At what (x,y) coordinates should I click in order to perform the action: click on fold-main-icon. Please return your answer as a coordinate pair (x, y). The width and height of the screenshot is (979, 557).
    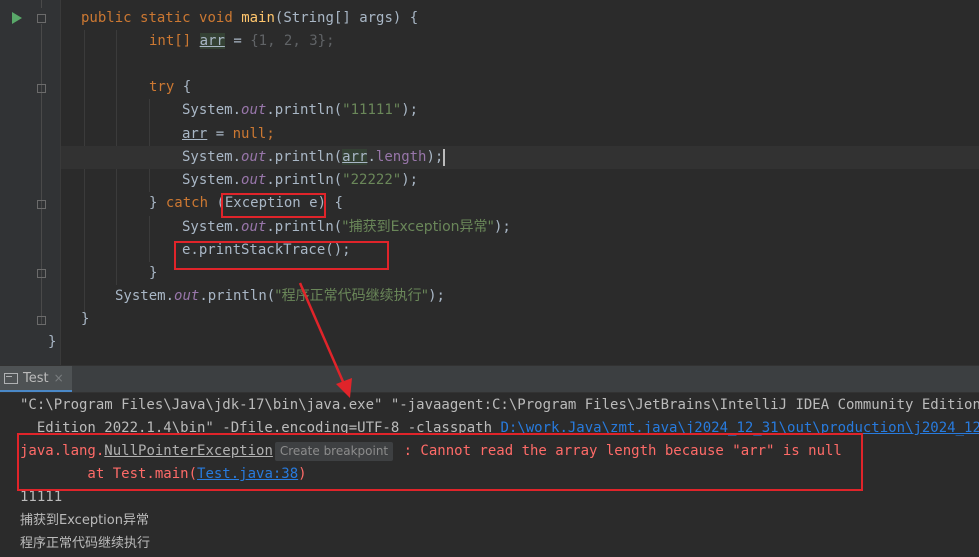
    Looking at the image, I should click on (41, 18).